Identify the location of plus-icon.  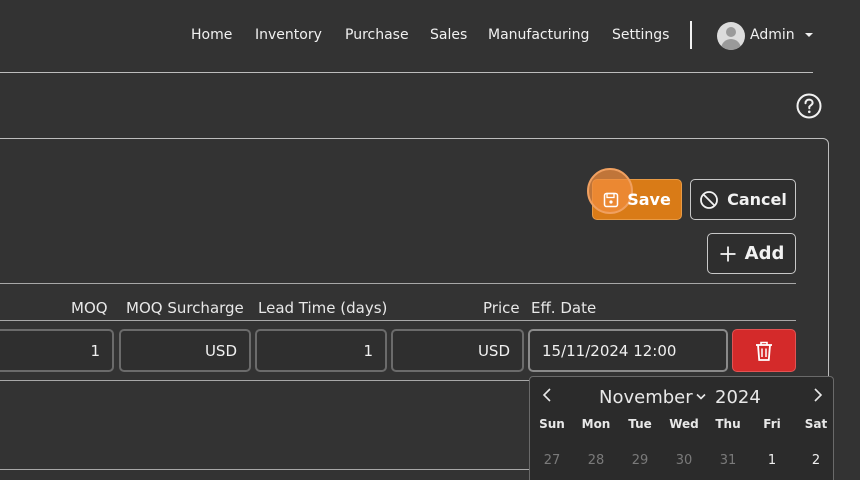
(728, 253).